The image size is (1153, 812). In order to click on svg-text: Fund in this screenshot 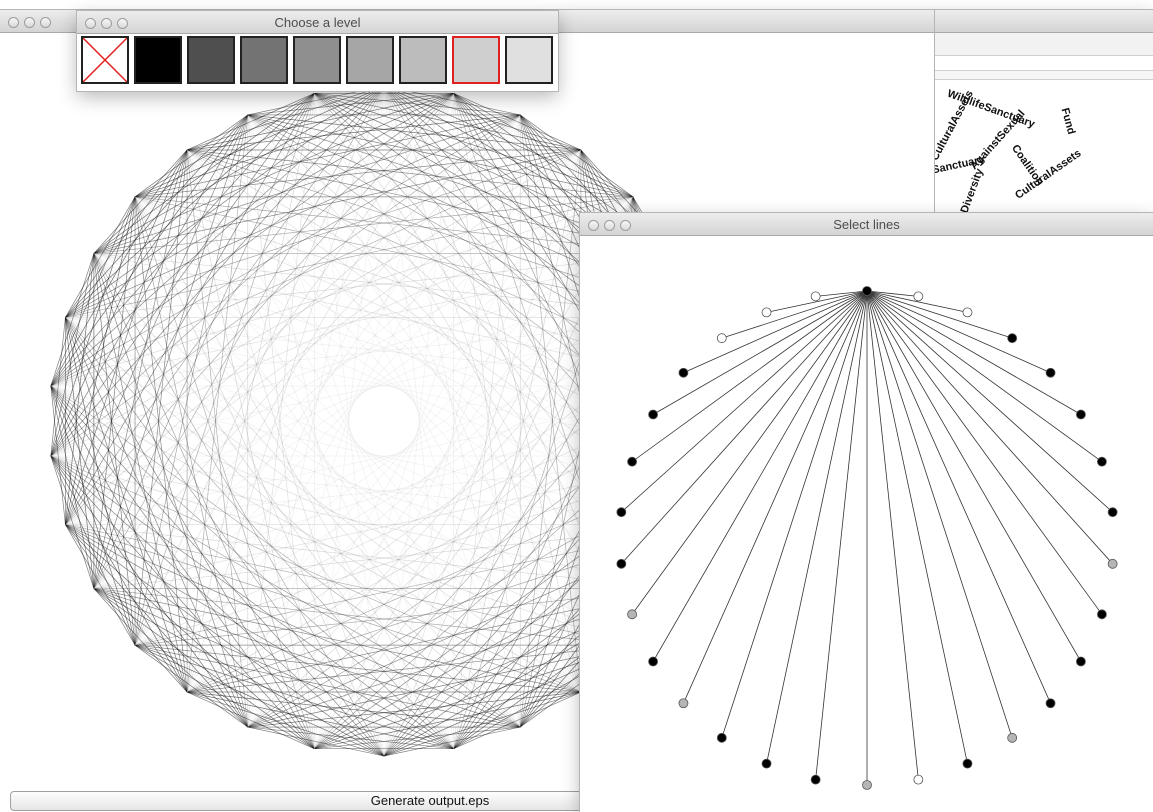, I will do `click(1068, 121)`.